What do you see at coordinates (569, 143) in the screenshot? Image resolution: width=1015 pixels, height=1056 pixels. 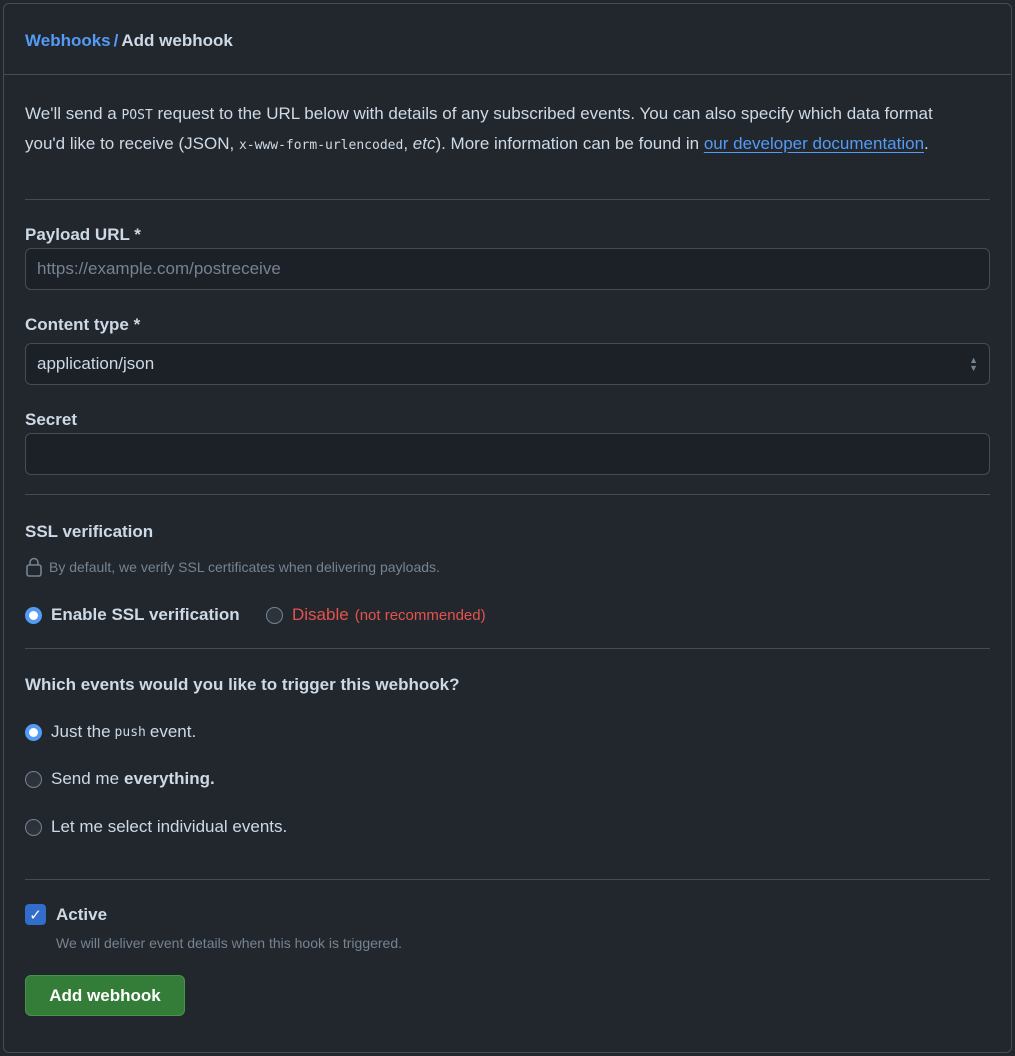 I see `intro-part: ). More information can be found in` at bounding box center [569, 143].